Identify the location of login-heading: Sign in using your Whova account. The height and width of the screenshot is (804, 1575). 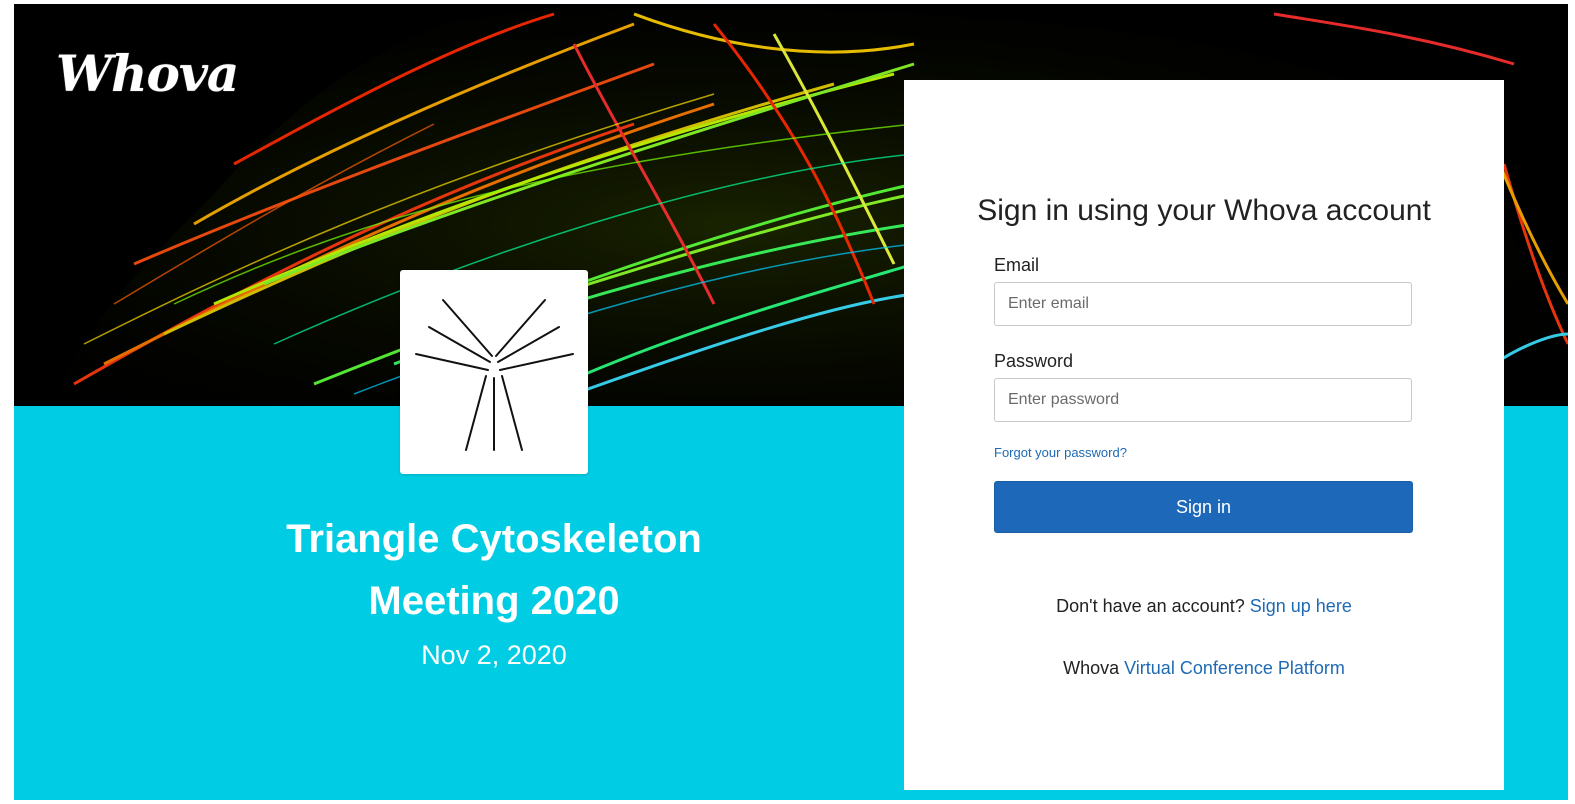
(1204, 210).